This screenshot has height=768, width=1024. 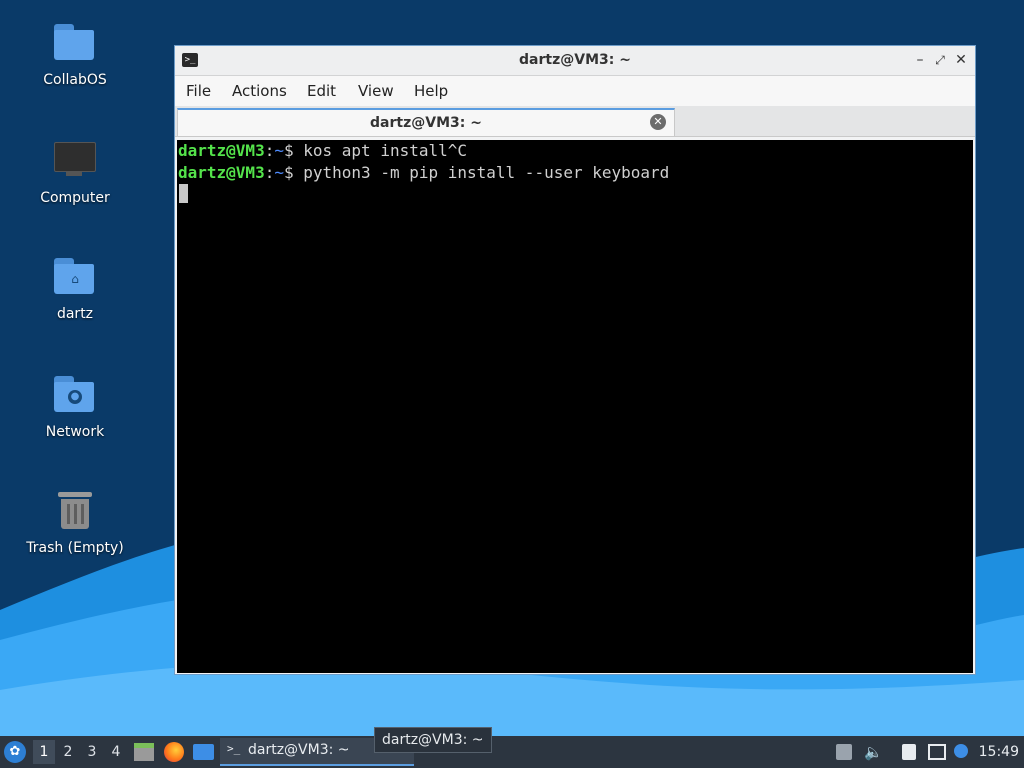 I want to click on clipboard-icon, so click(x=909, y=752).